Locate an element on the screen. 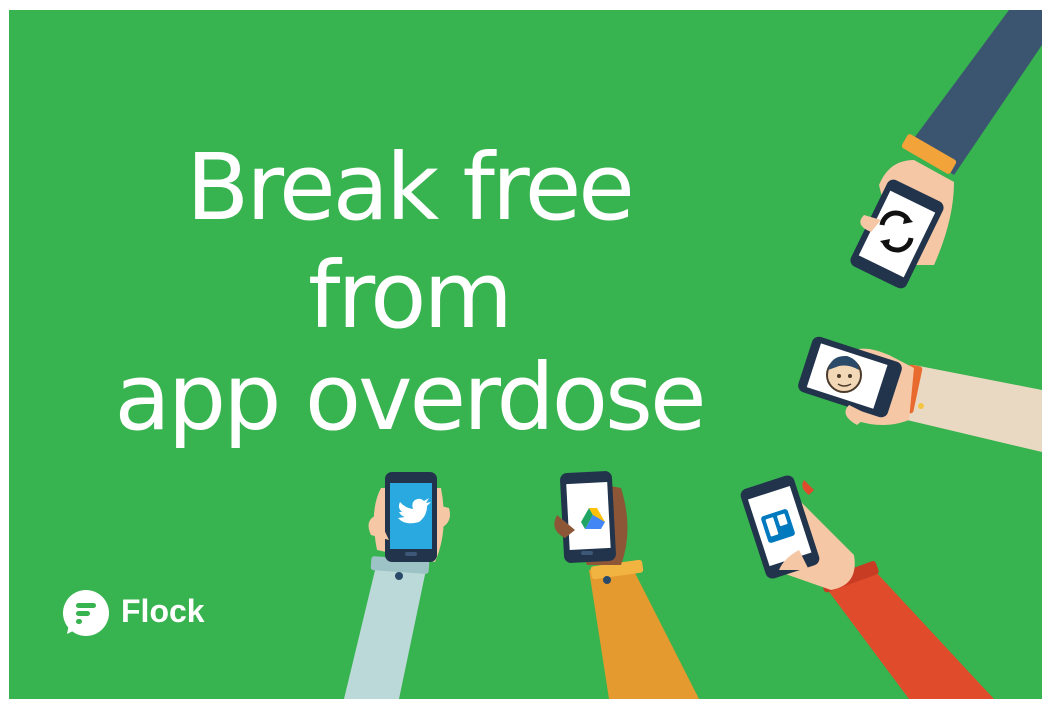  phone-drive is located at coordinates (588, 517).